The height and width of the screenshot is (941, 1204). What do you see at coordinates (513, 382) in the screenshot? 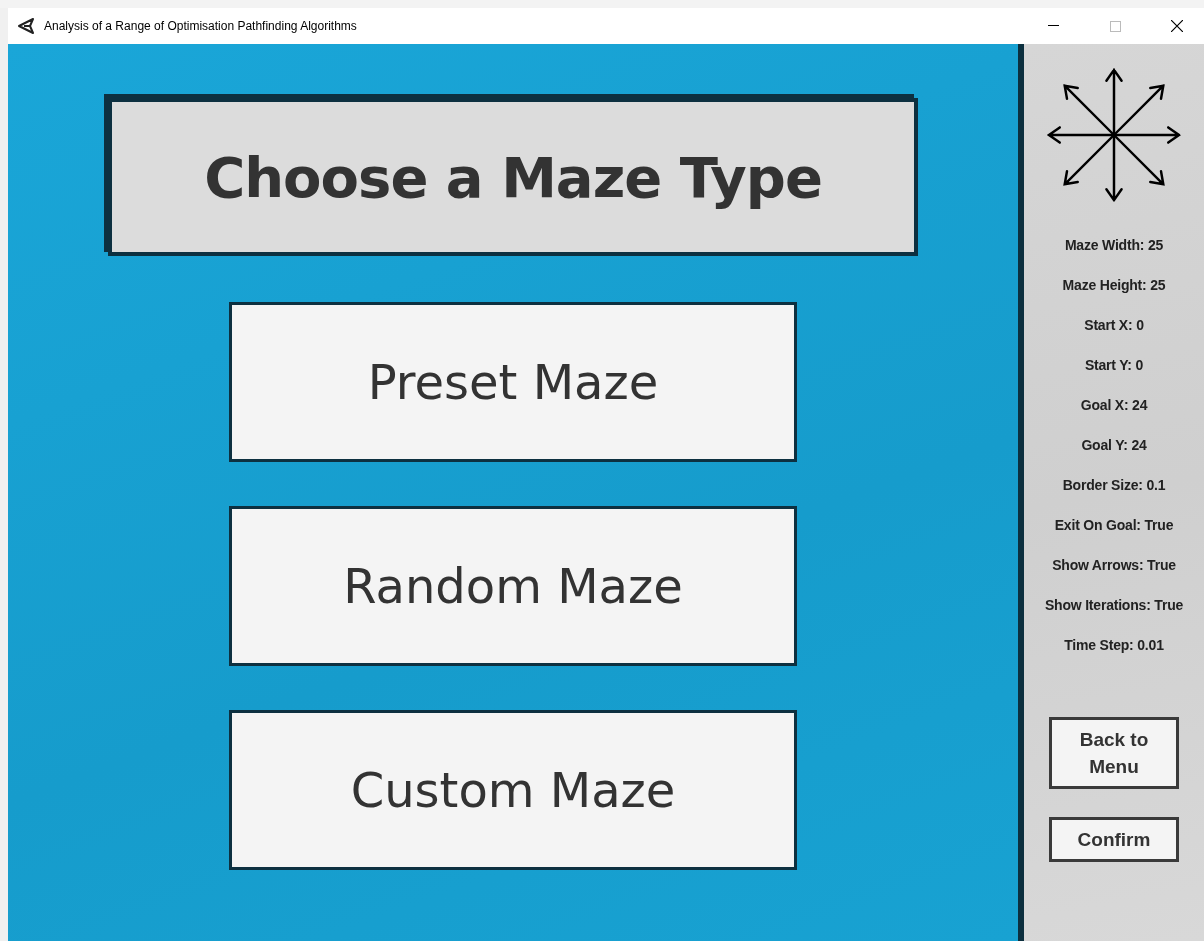
I see `maze-type-button: Preset Maze` at bounding box center [513, 382].